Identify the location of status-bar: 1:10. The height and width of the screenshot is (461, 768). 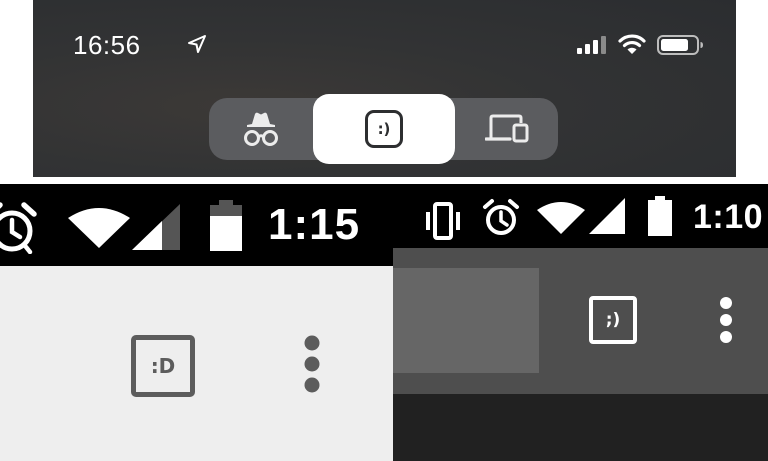
(580, 216).